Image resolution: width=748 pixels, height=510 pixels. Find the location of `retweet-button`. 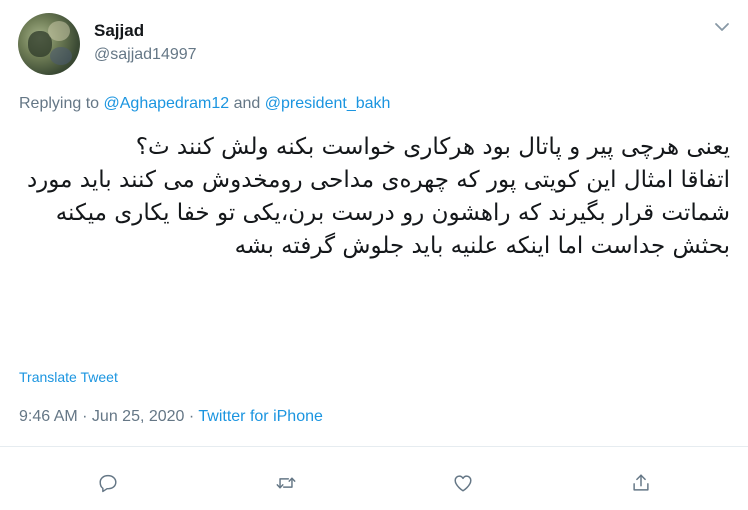

retweet-button is located at coordinates (286, 483).